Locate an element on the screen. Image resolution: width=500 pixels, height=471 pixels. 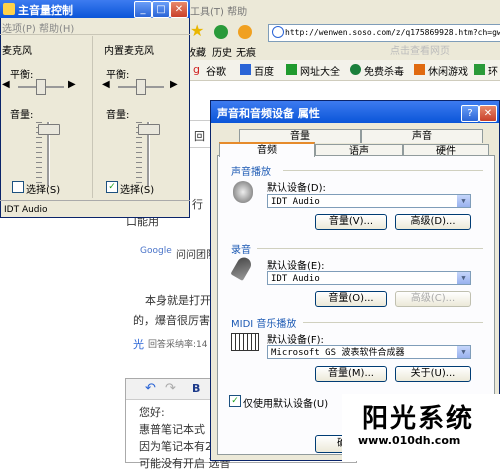
link-antivirus: 免费杀毒 is located at coordinates (384, 70).